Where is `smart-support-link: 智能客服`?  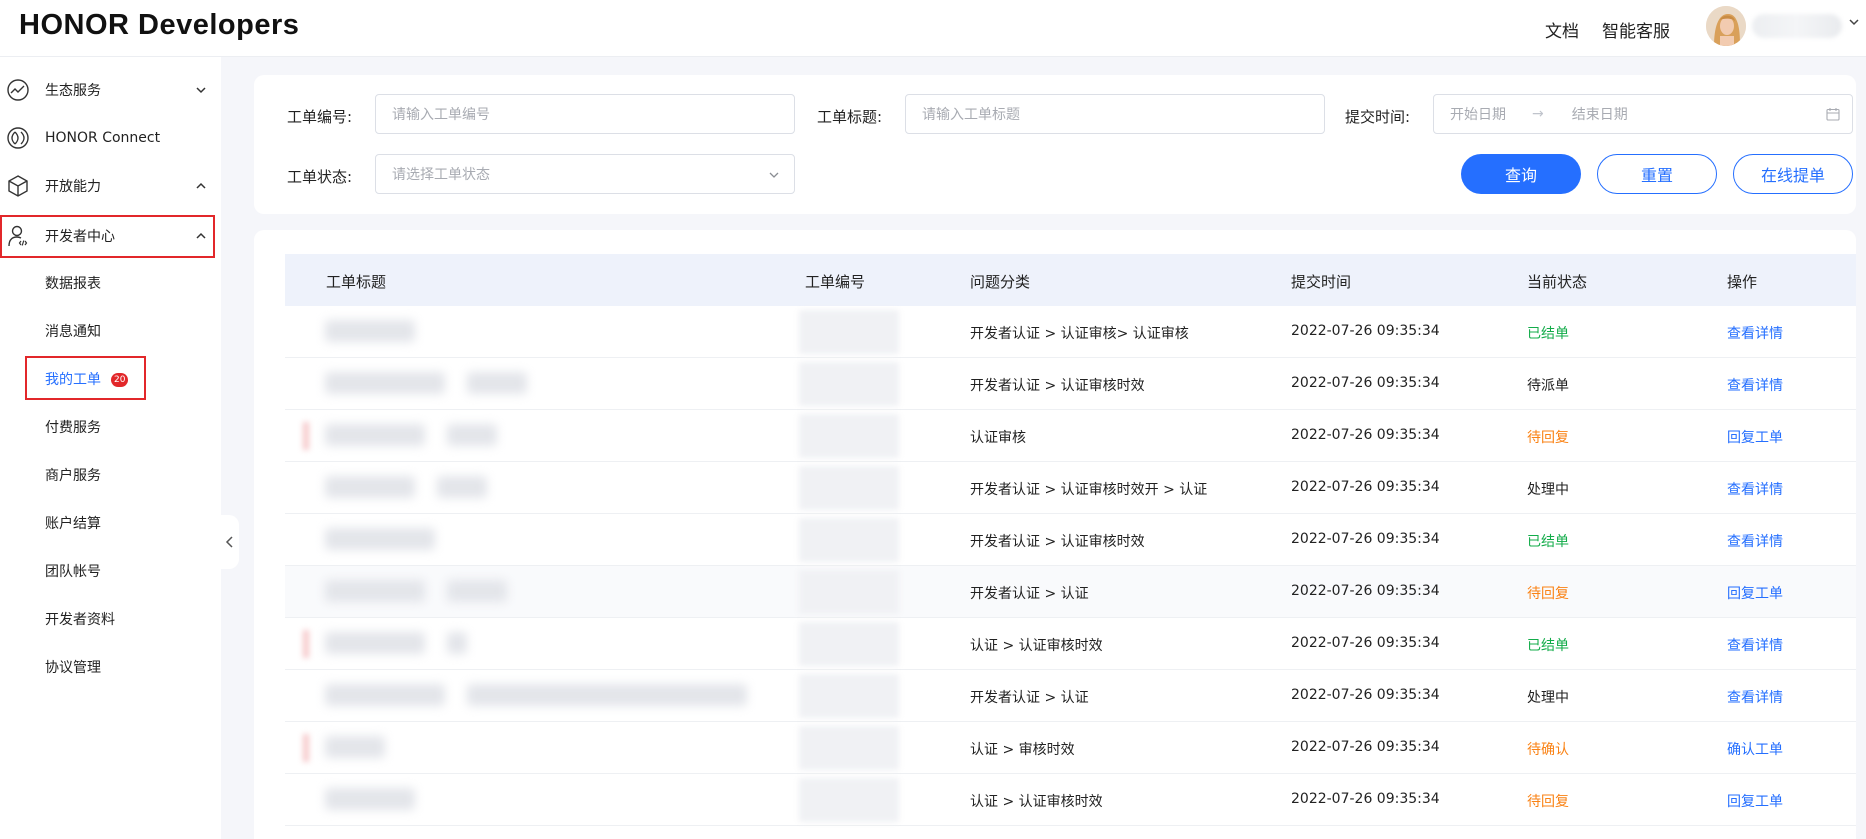
smart-support-link: 智能客服 is located at coordinates (1636, 29).